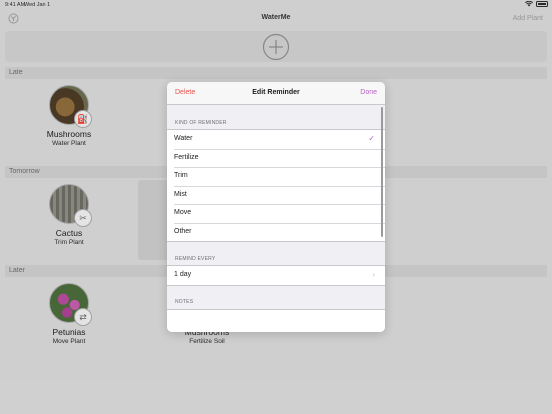 Image resolution: width=552 pixels, height=414 pixels. What do you see at coordinates (180, 194) in the screenshot?
I see `kind-label: Mist` at bounding box center [180, 194].